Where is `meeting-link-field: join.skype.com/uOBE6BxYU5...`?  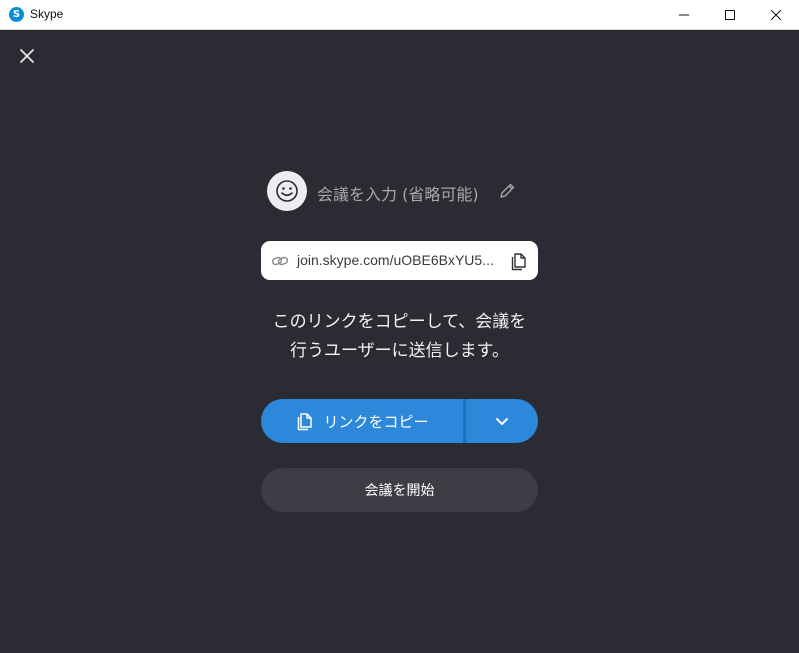 meeting-link-field: join.skype.com/uOBE6BxYU5... is located at coordinates (399, 260).